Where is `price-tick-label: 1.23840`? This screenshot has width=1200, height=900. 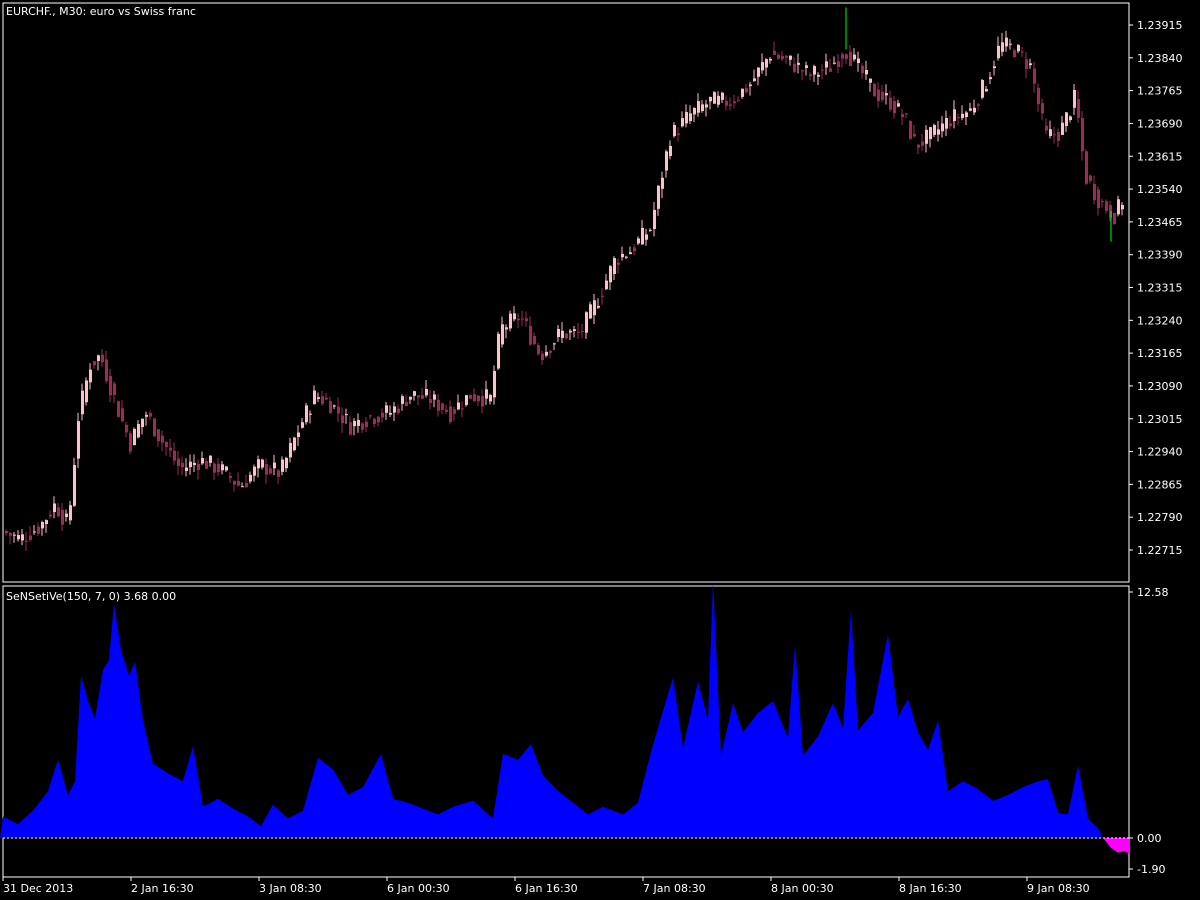
price-tick-label: 1.23840 is located at coordinates (1160, 58).